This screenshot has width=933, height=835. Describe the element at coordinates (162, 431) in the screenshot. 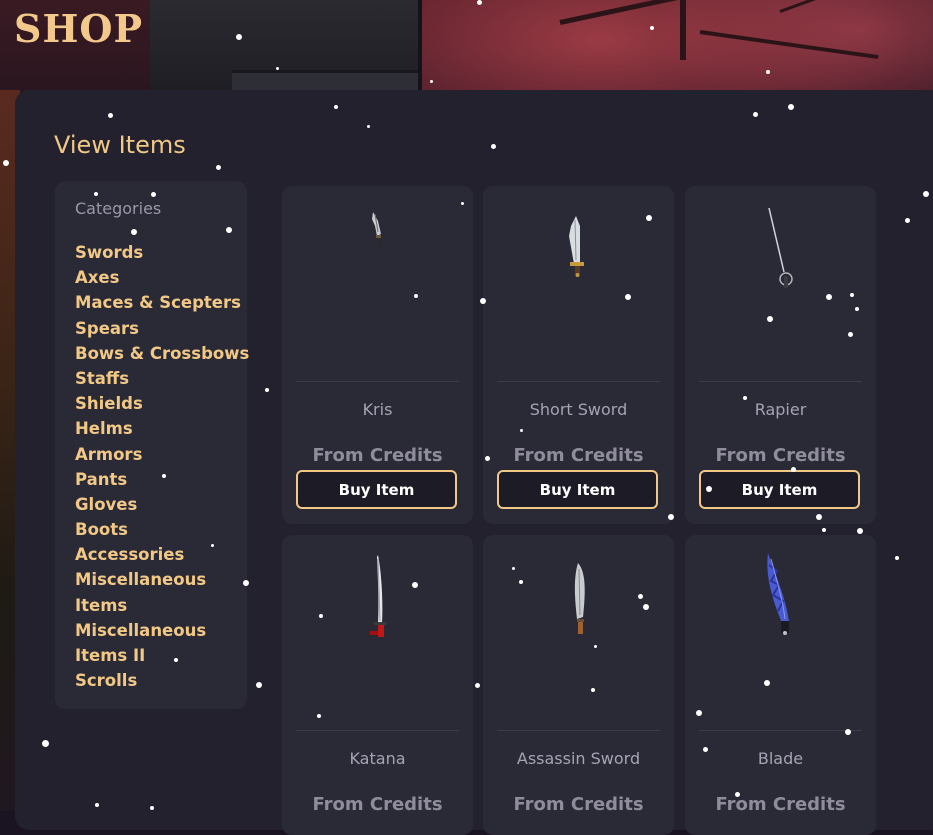

I see `category-helms: Helms` at that location.